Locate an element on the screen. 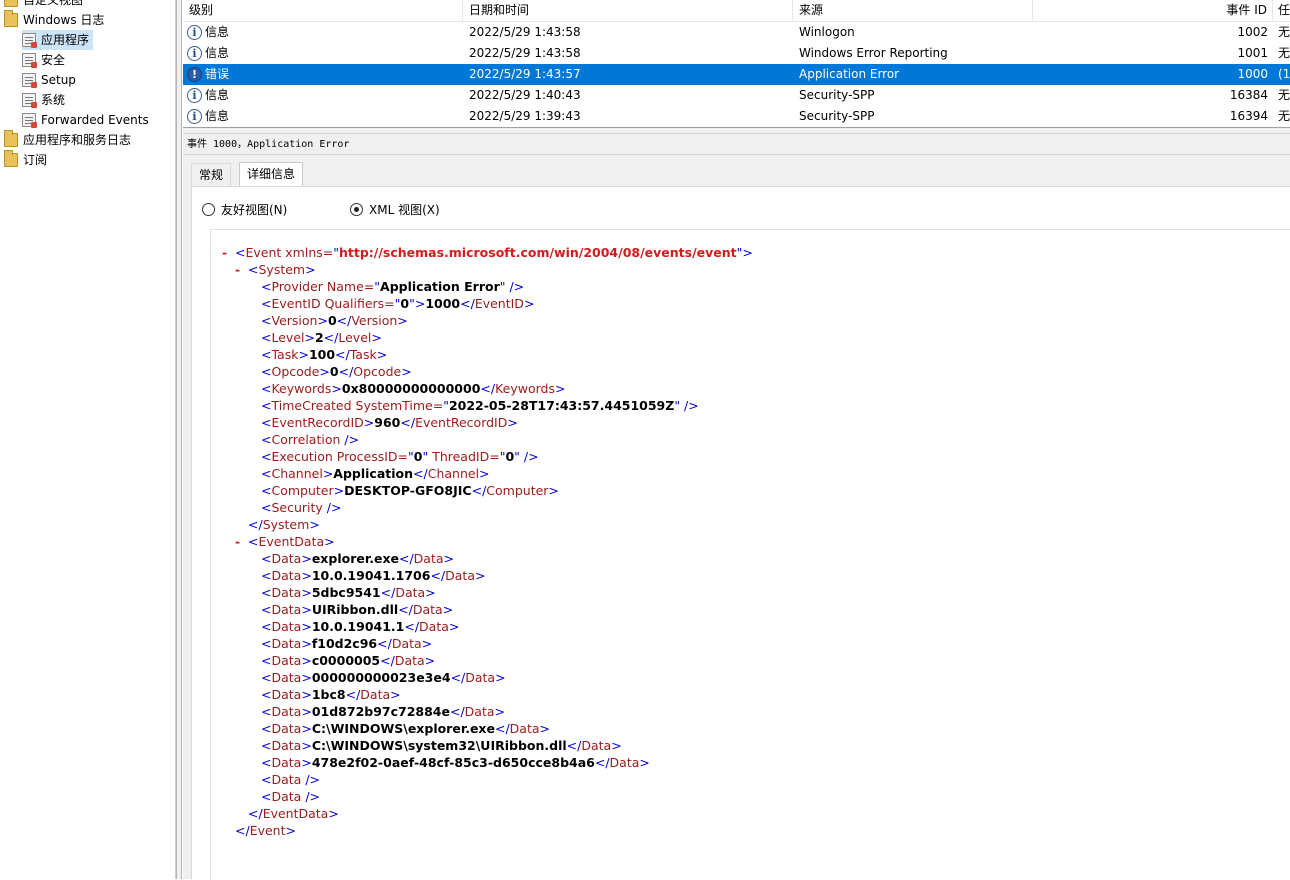  xml-data: <Data>01d872b97c72884e</Data> is located at coordinates (383, 711).